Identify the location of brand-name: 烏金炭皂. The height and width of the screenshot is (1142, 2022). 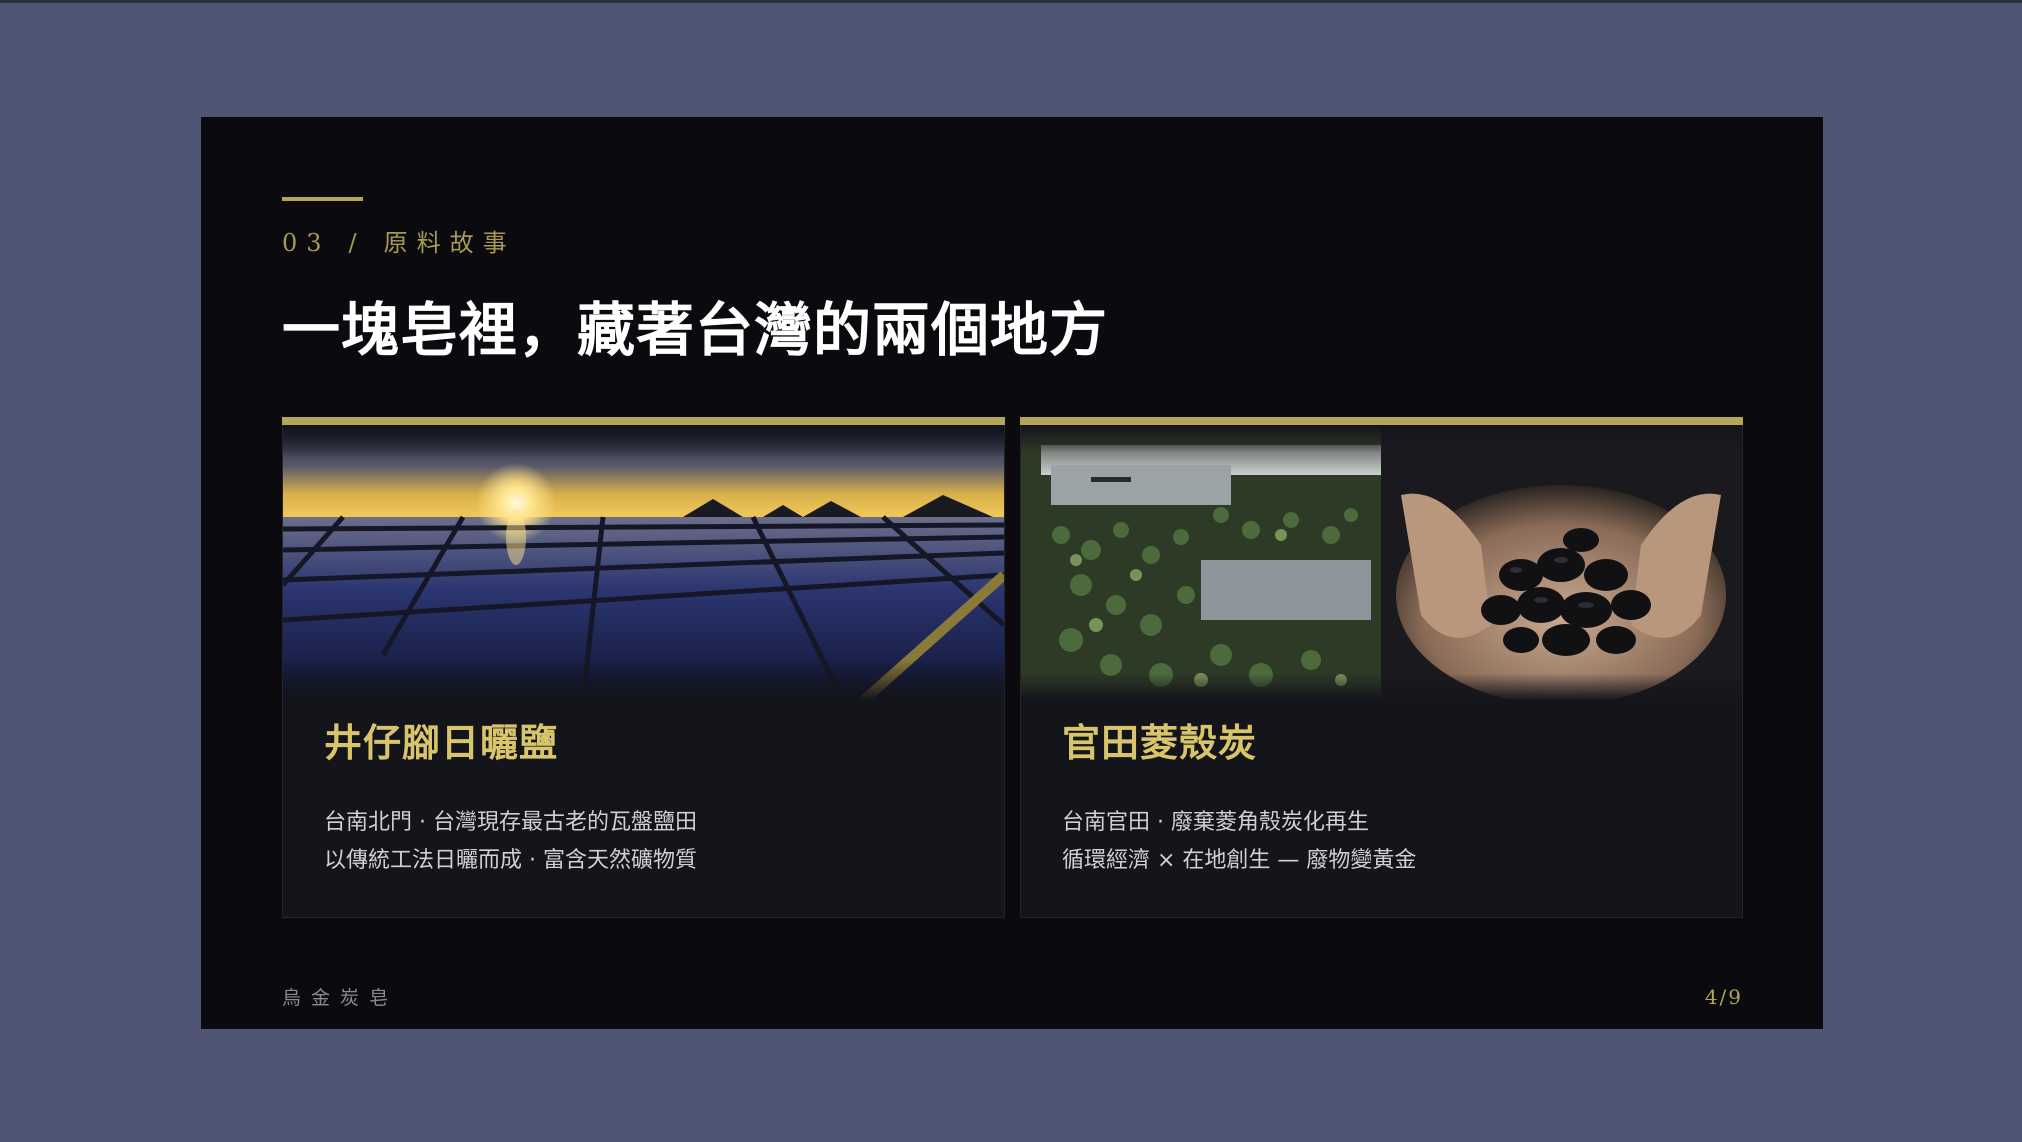
(340, 998).